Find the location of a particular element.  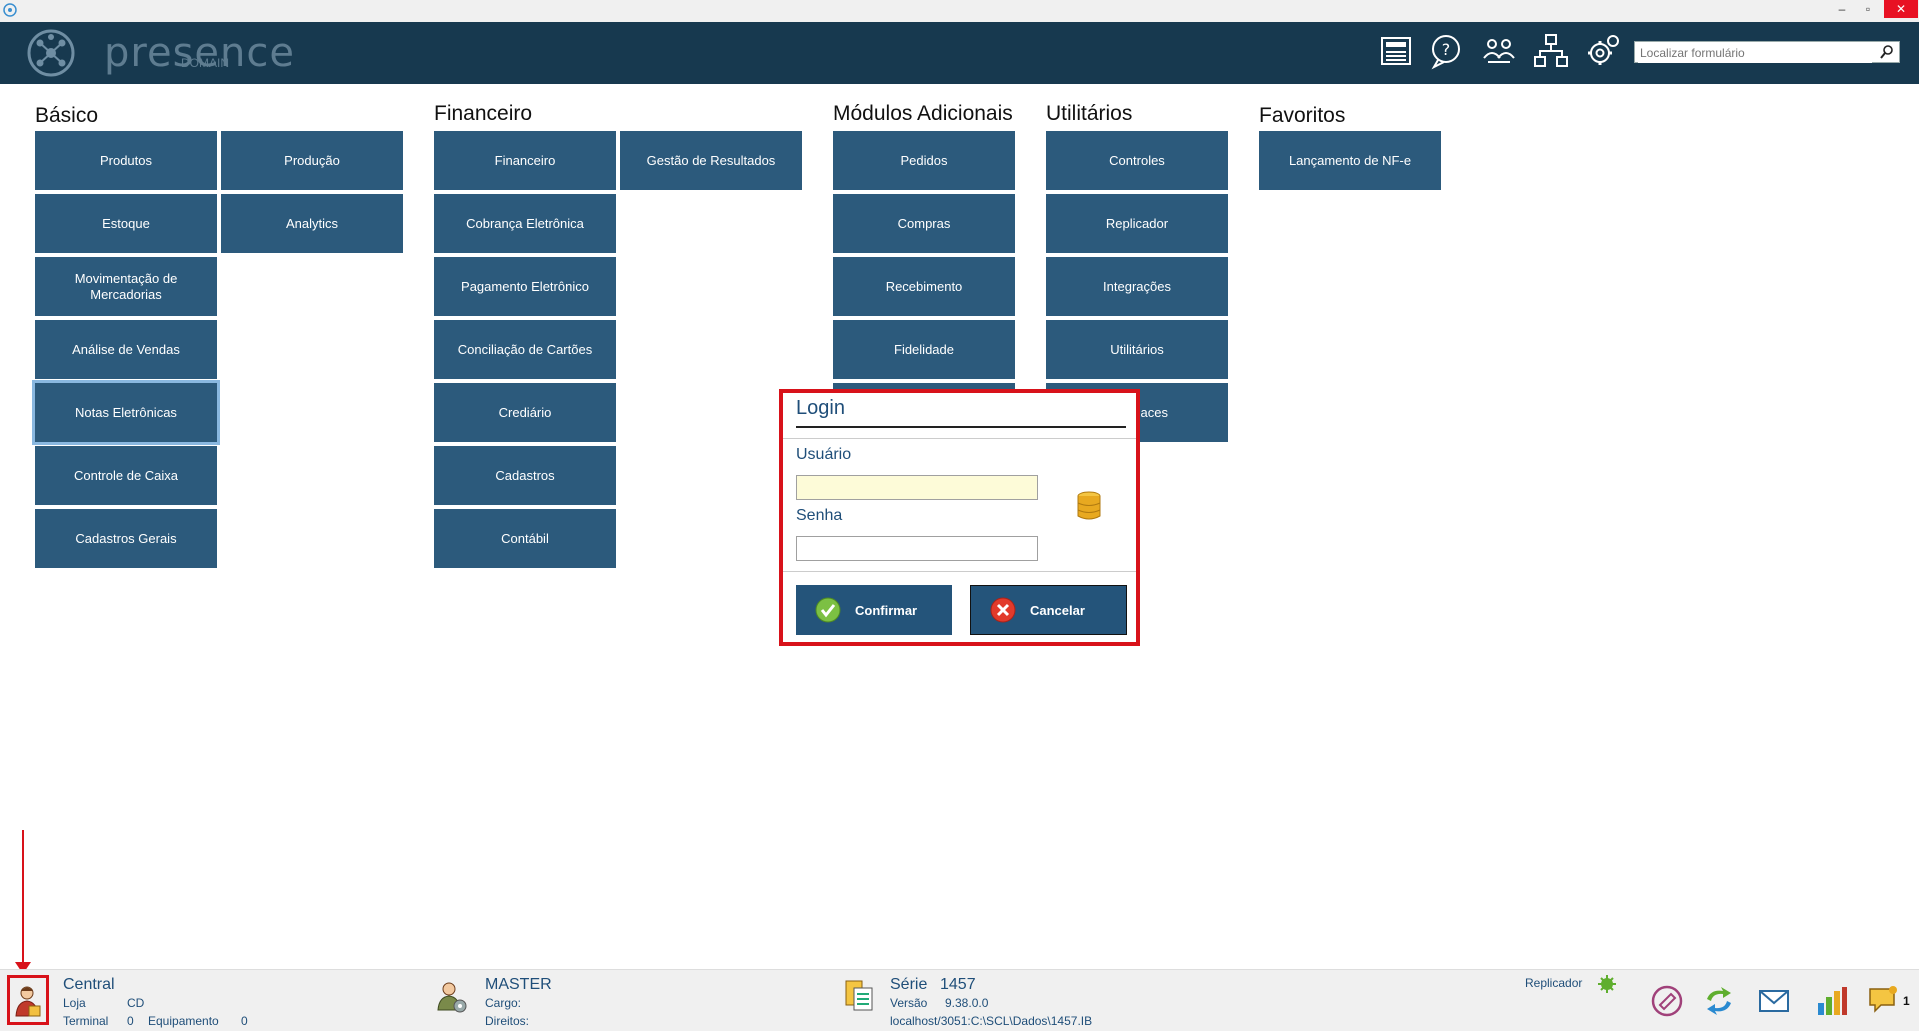

tile-controles: Controles is located at coordinates (1137, 160).